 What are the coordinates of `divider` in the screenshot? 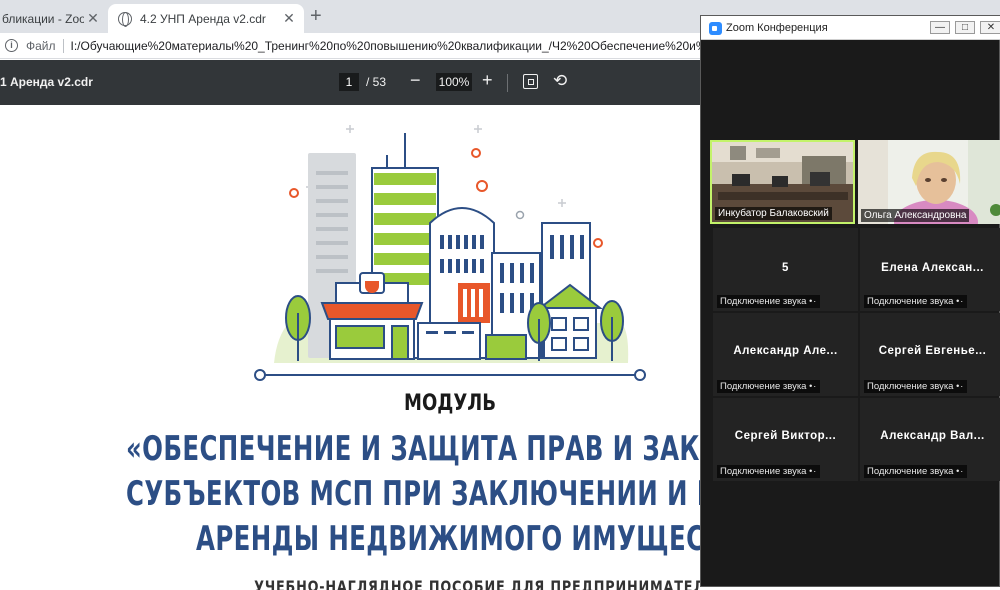 It's located at (63, 45).